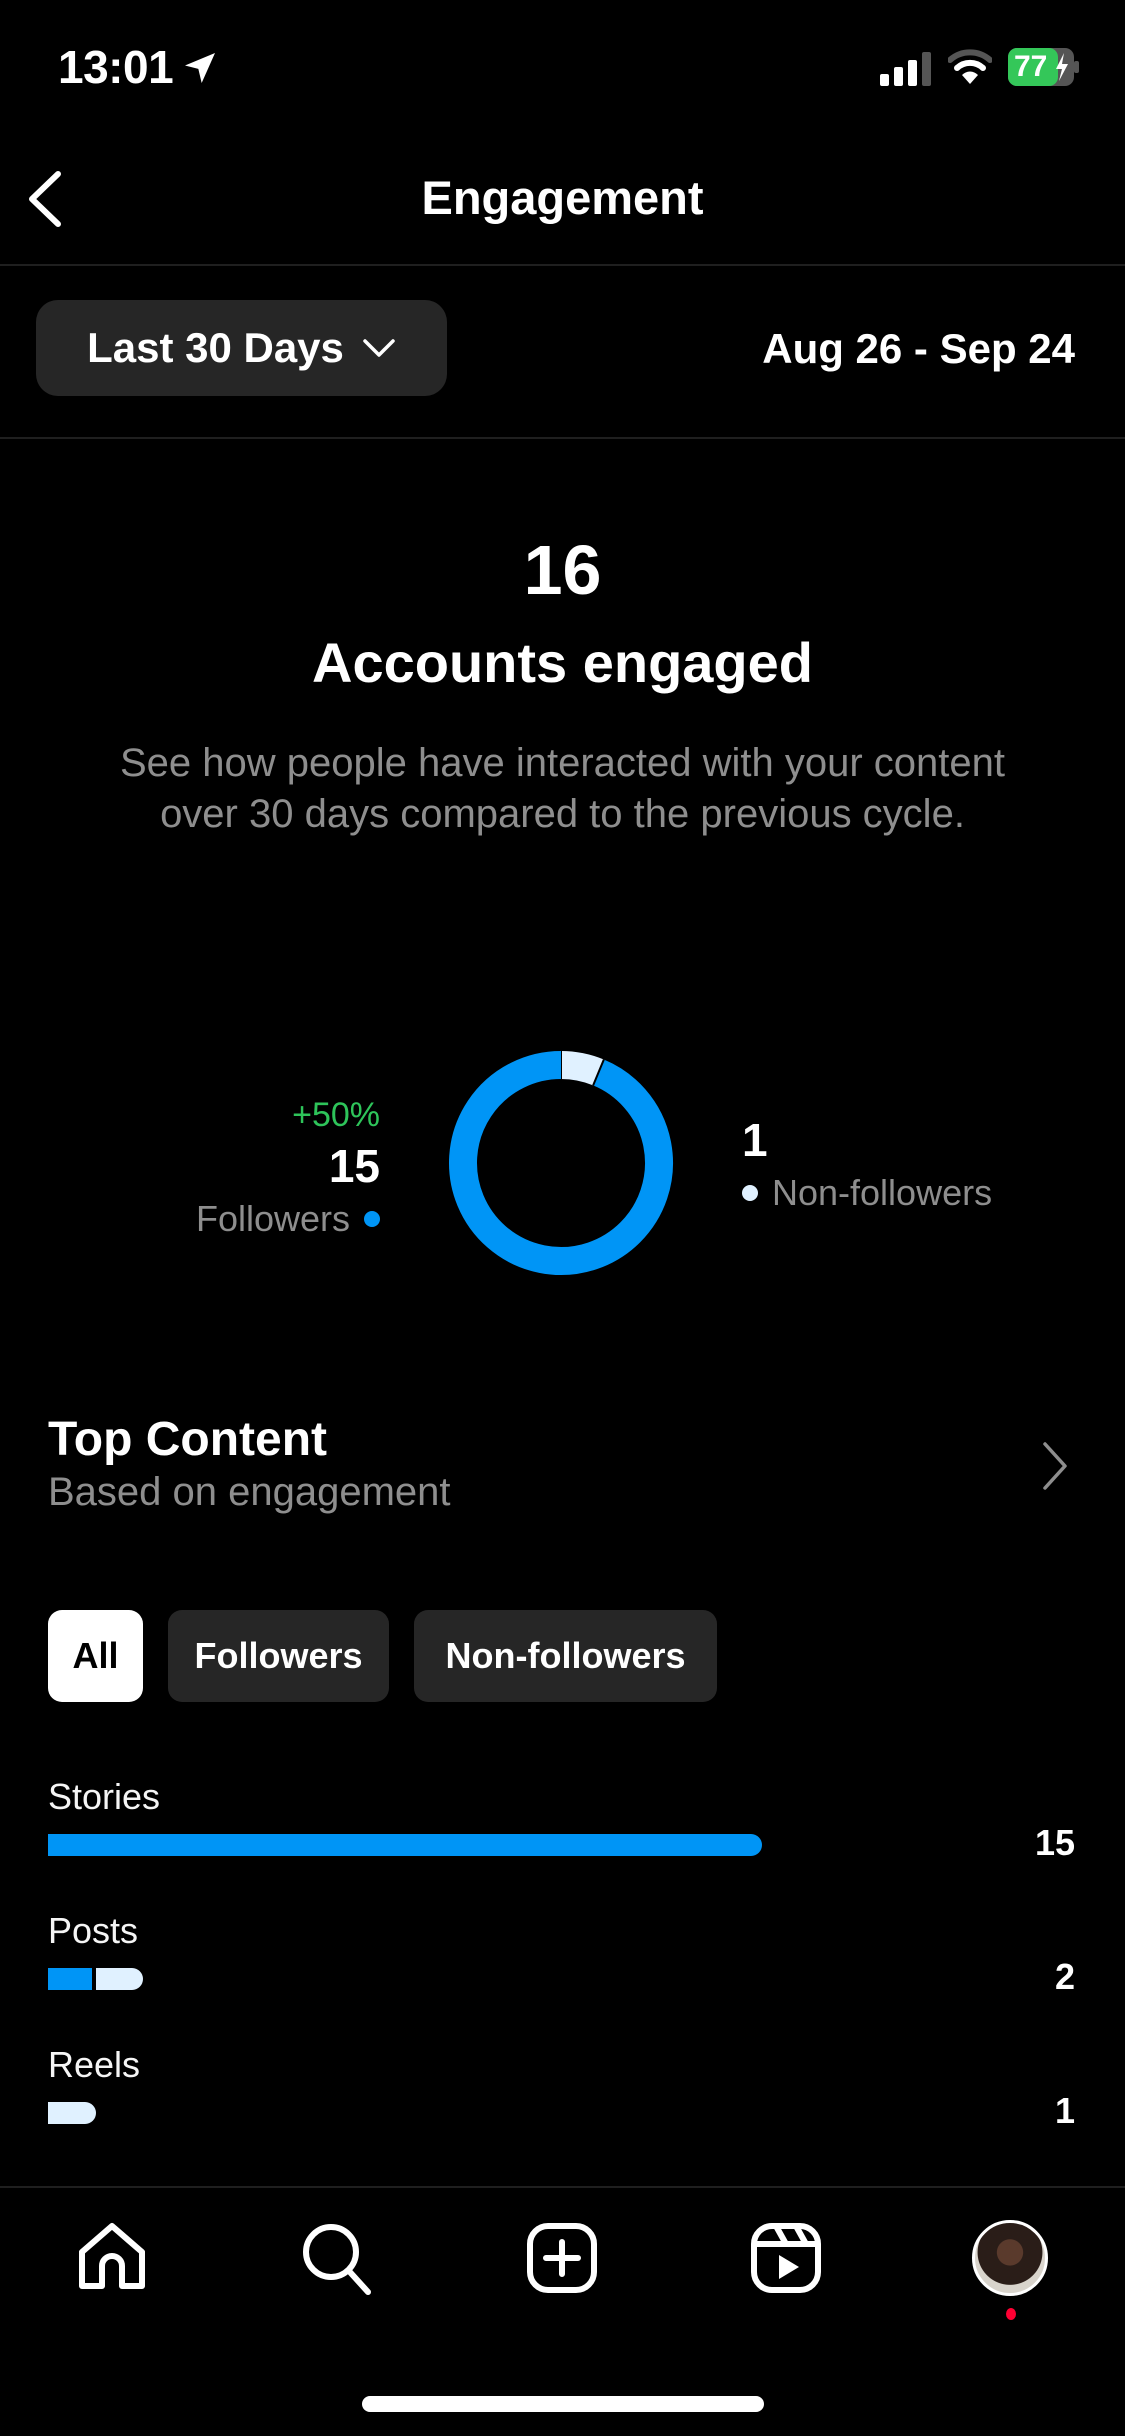 This screenshot has width=1125, height=2436. Describe the element at coordinates (94, 2064) in the screenshot. I see `category-label-reels: Reels` at that location.